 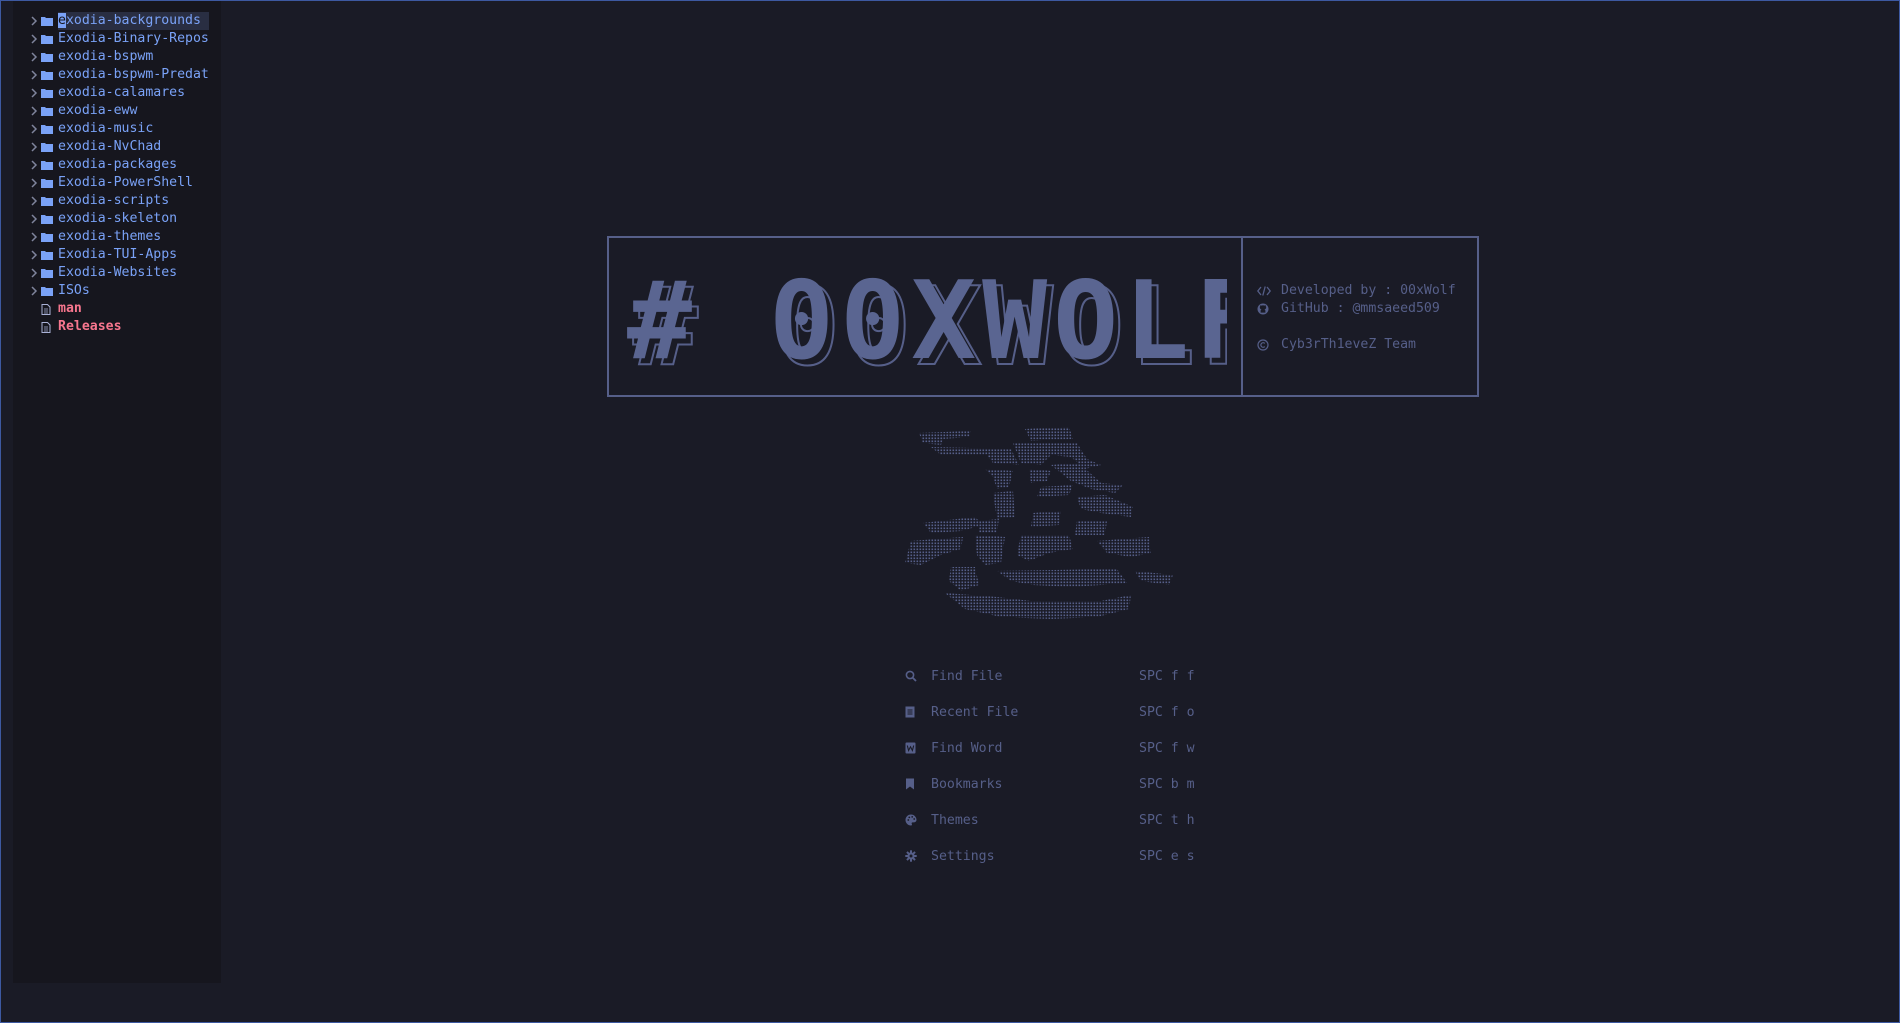 What do you see at coordinates (1050, 712) in the screenshot?
I see `menu-recent-file: Recent File SPC f o` at bounding box center [1050, 712].